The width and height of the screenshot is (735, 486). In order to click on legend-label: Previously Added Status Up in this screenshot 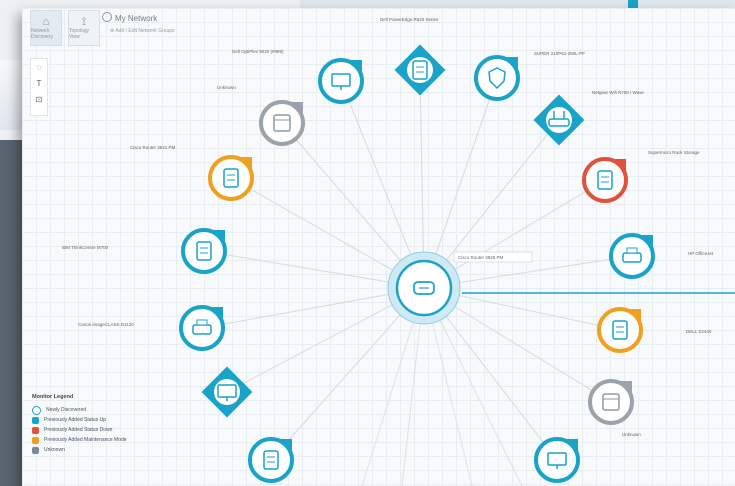, I will do `click(75, 420)`.